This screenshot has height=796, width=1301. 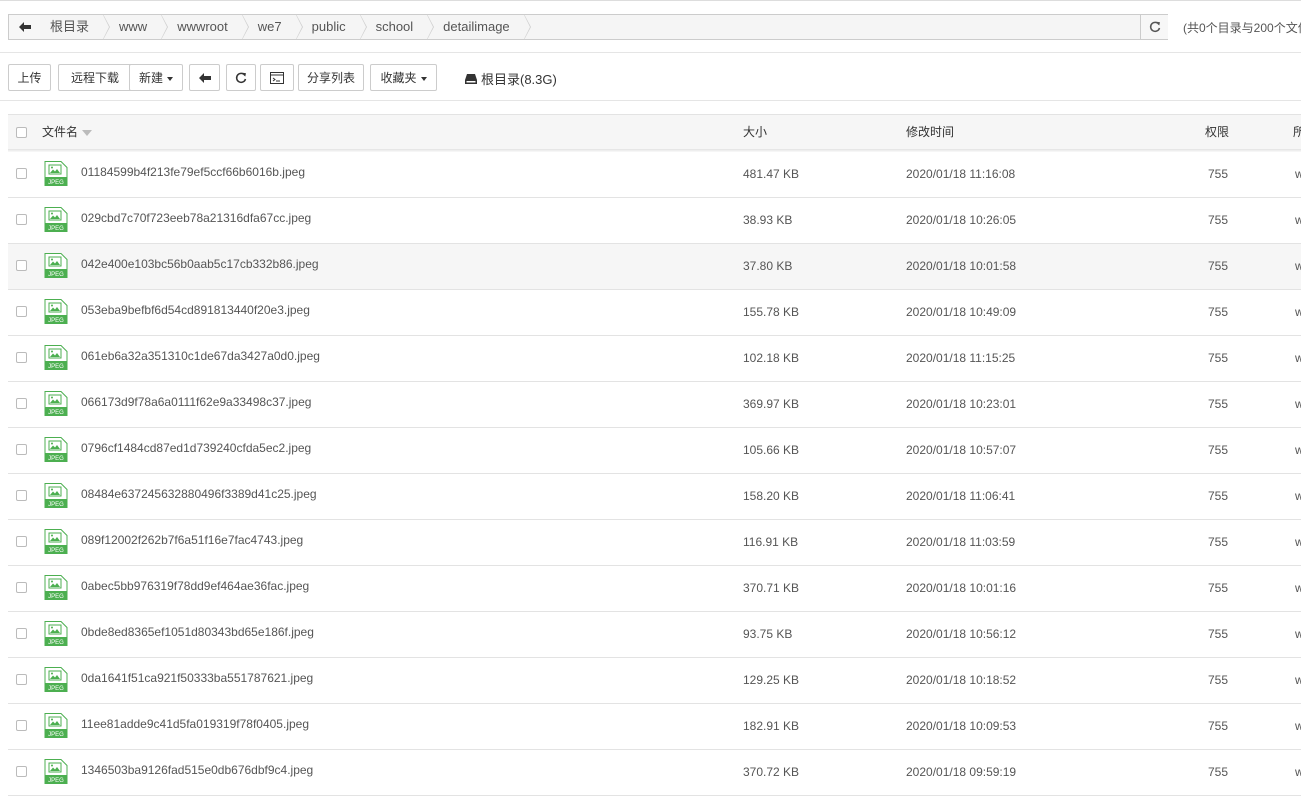 I want to click on back-button, so click(x=204, y=77).